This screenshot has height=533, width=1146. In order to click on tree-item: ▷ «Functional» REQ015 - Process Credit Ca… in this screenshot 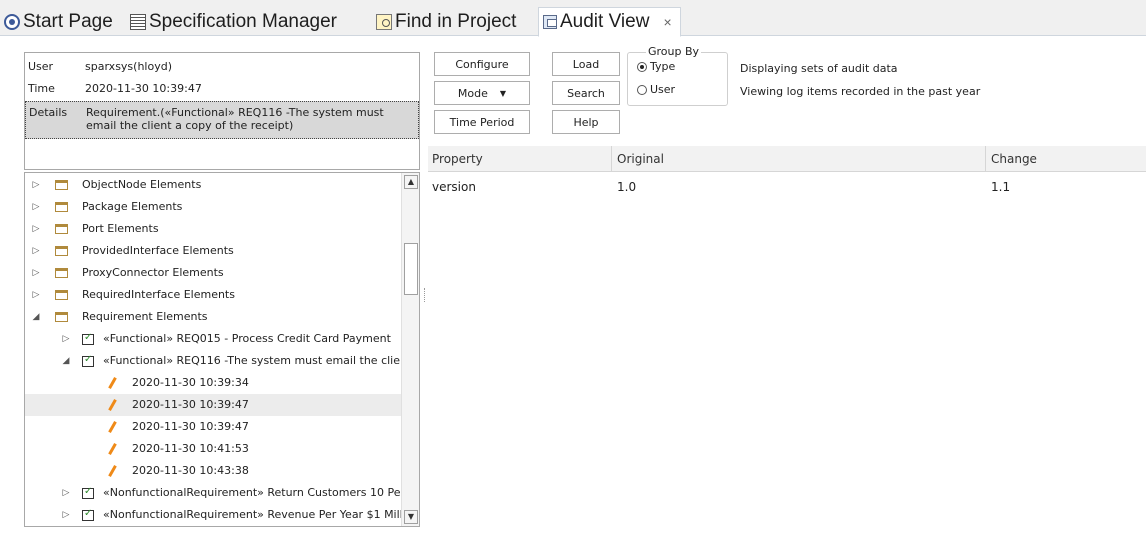, I will do `click(213, 339)`.